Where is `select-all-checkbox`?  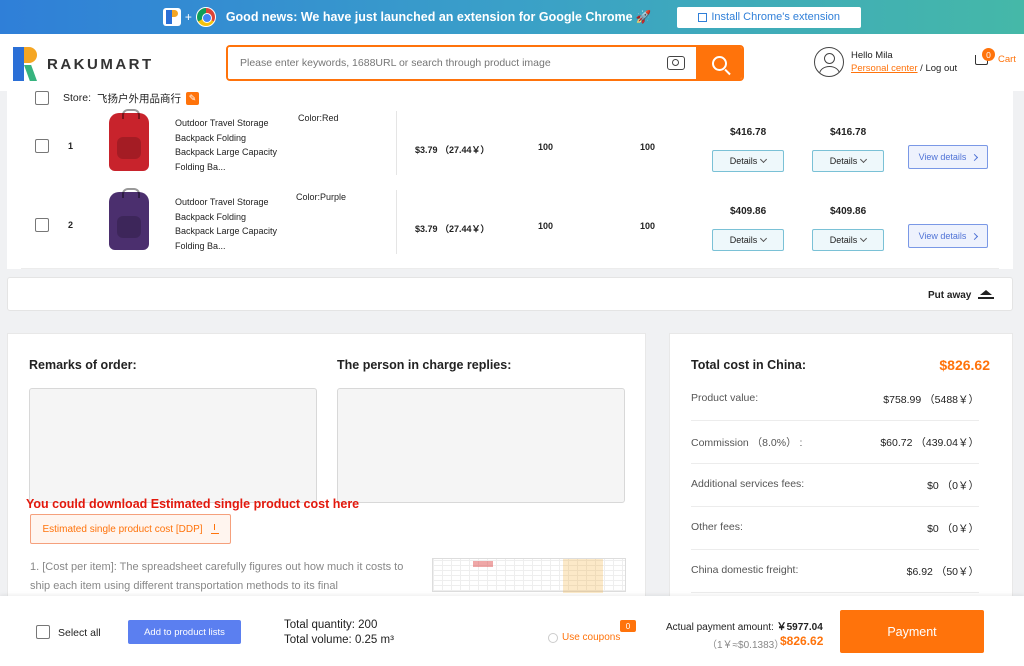 select-all-checkbox is located at coordinates (43, 632).